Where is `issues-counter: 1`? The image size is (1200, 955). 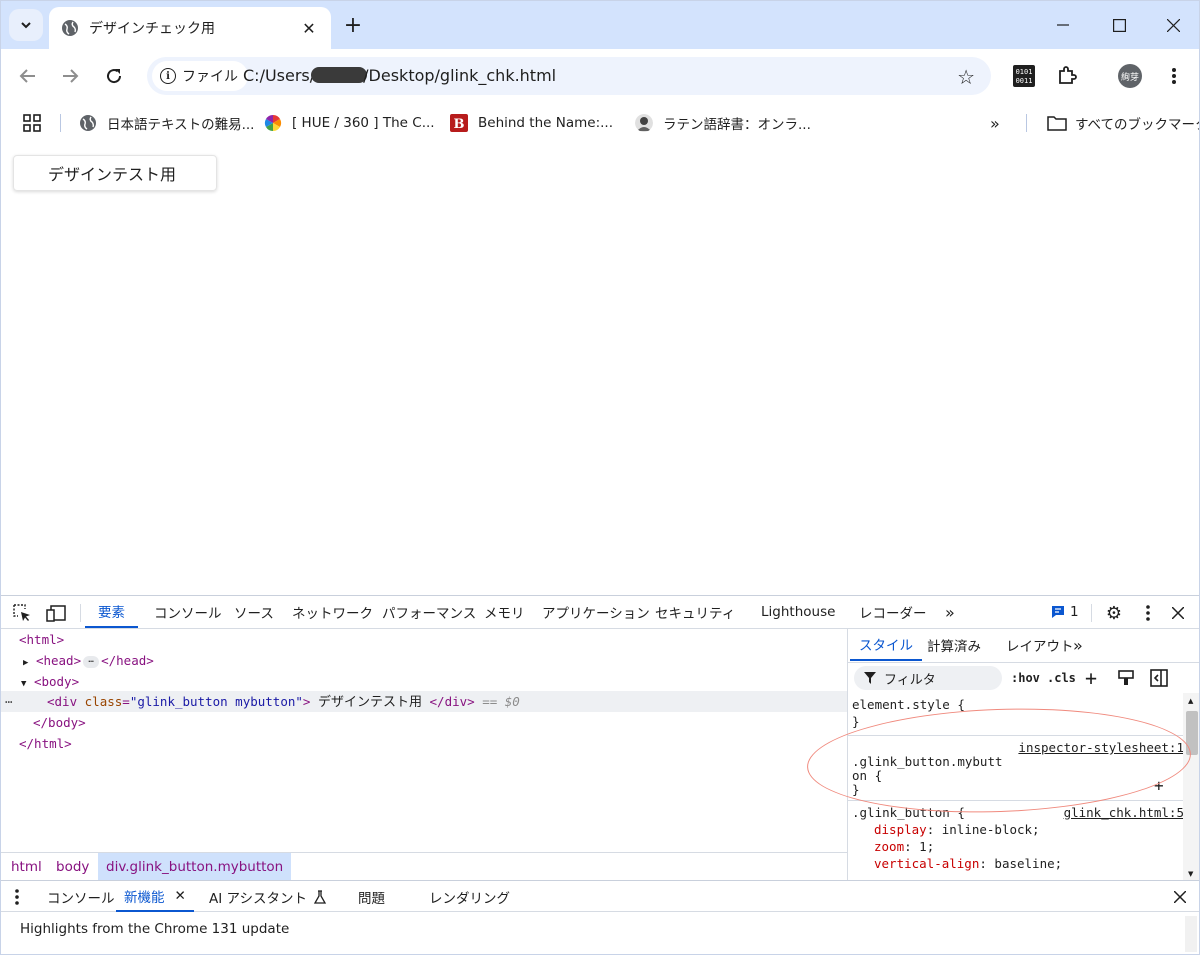 issues-counter: 1 is located at coordinates (1065, 612).